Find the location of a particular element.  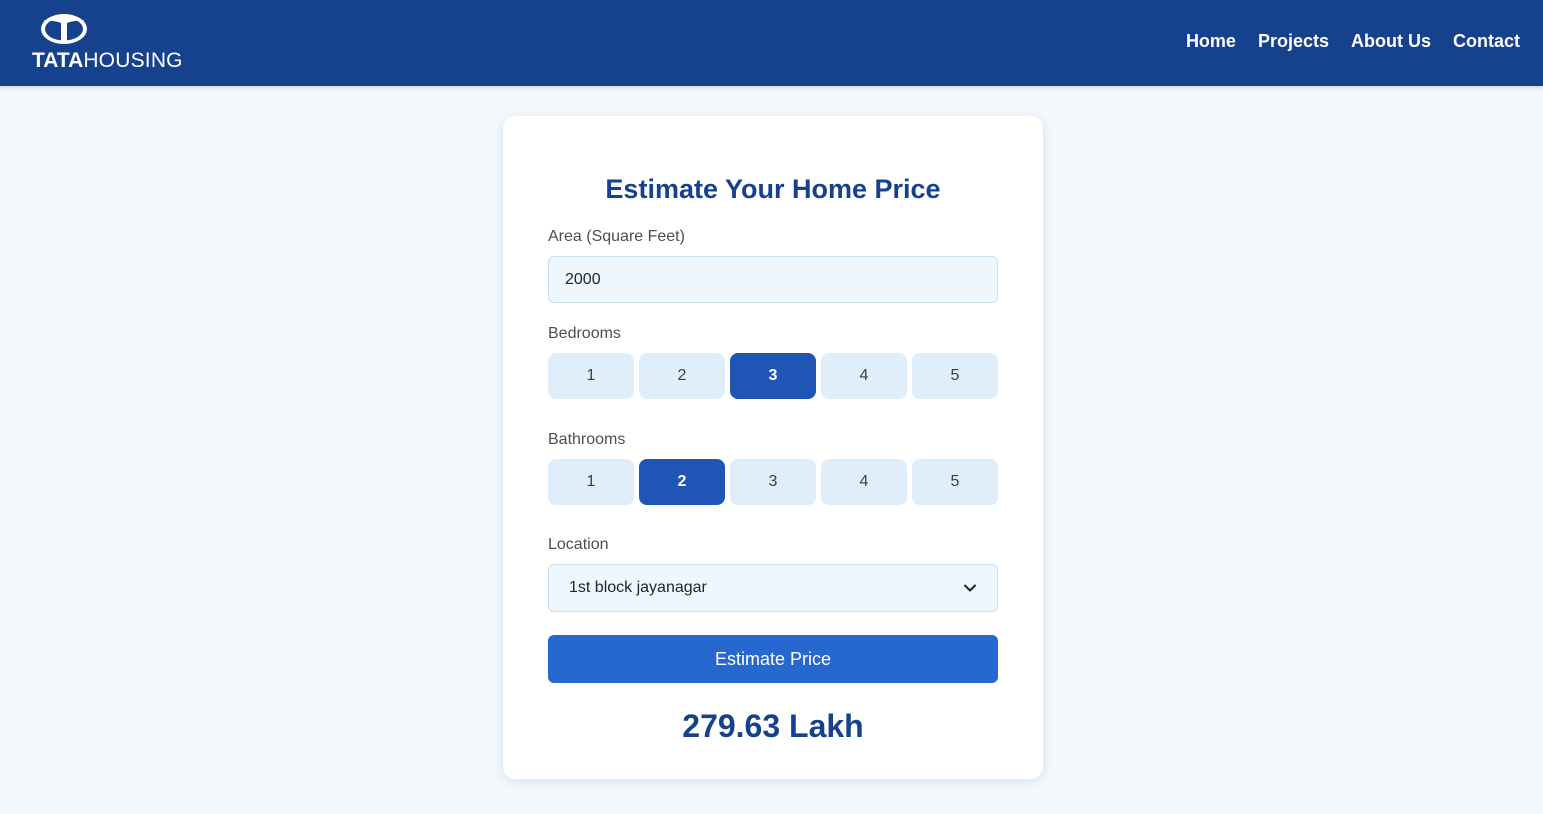

bedroom-option-3: 3 is located at coordinates (773, 376).